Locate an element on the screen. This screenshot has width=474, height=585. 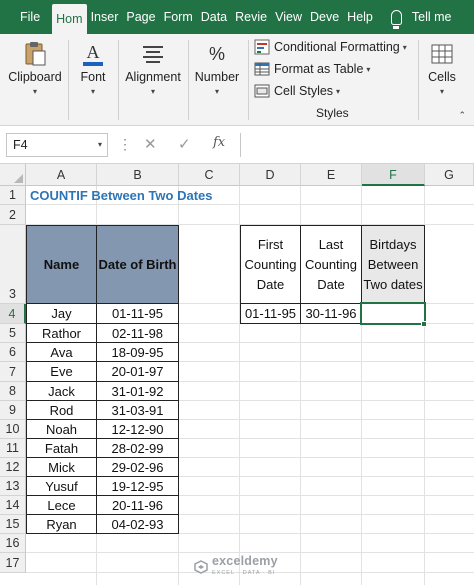
column-header-g: G is located at coordinates (449, 175).